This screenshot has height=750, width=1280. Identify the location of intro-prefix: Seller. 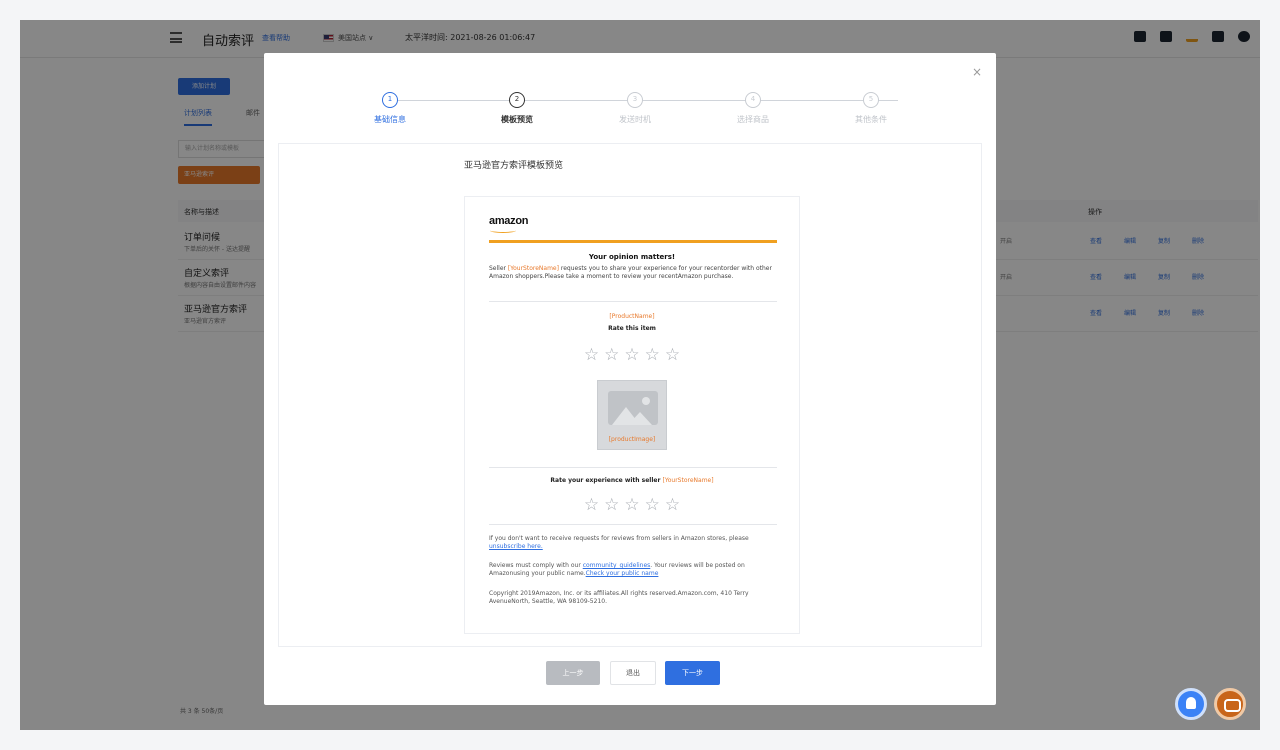
(498, 268).